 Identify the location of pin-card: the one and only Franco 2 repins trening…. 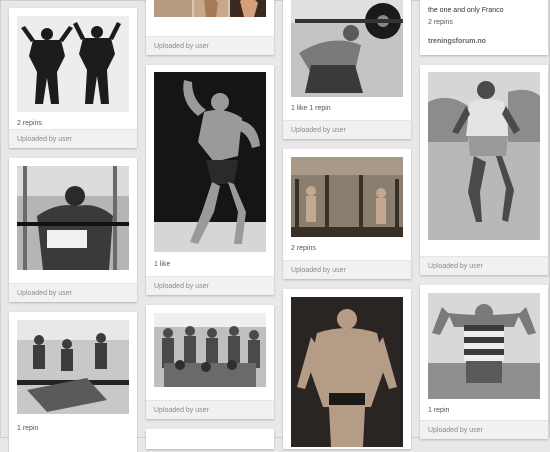
(484, 27).